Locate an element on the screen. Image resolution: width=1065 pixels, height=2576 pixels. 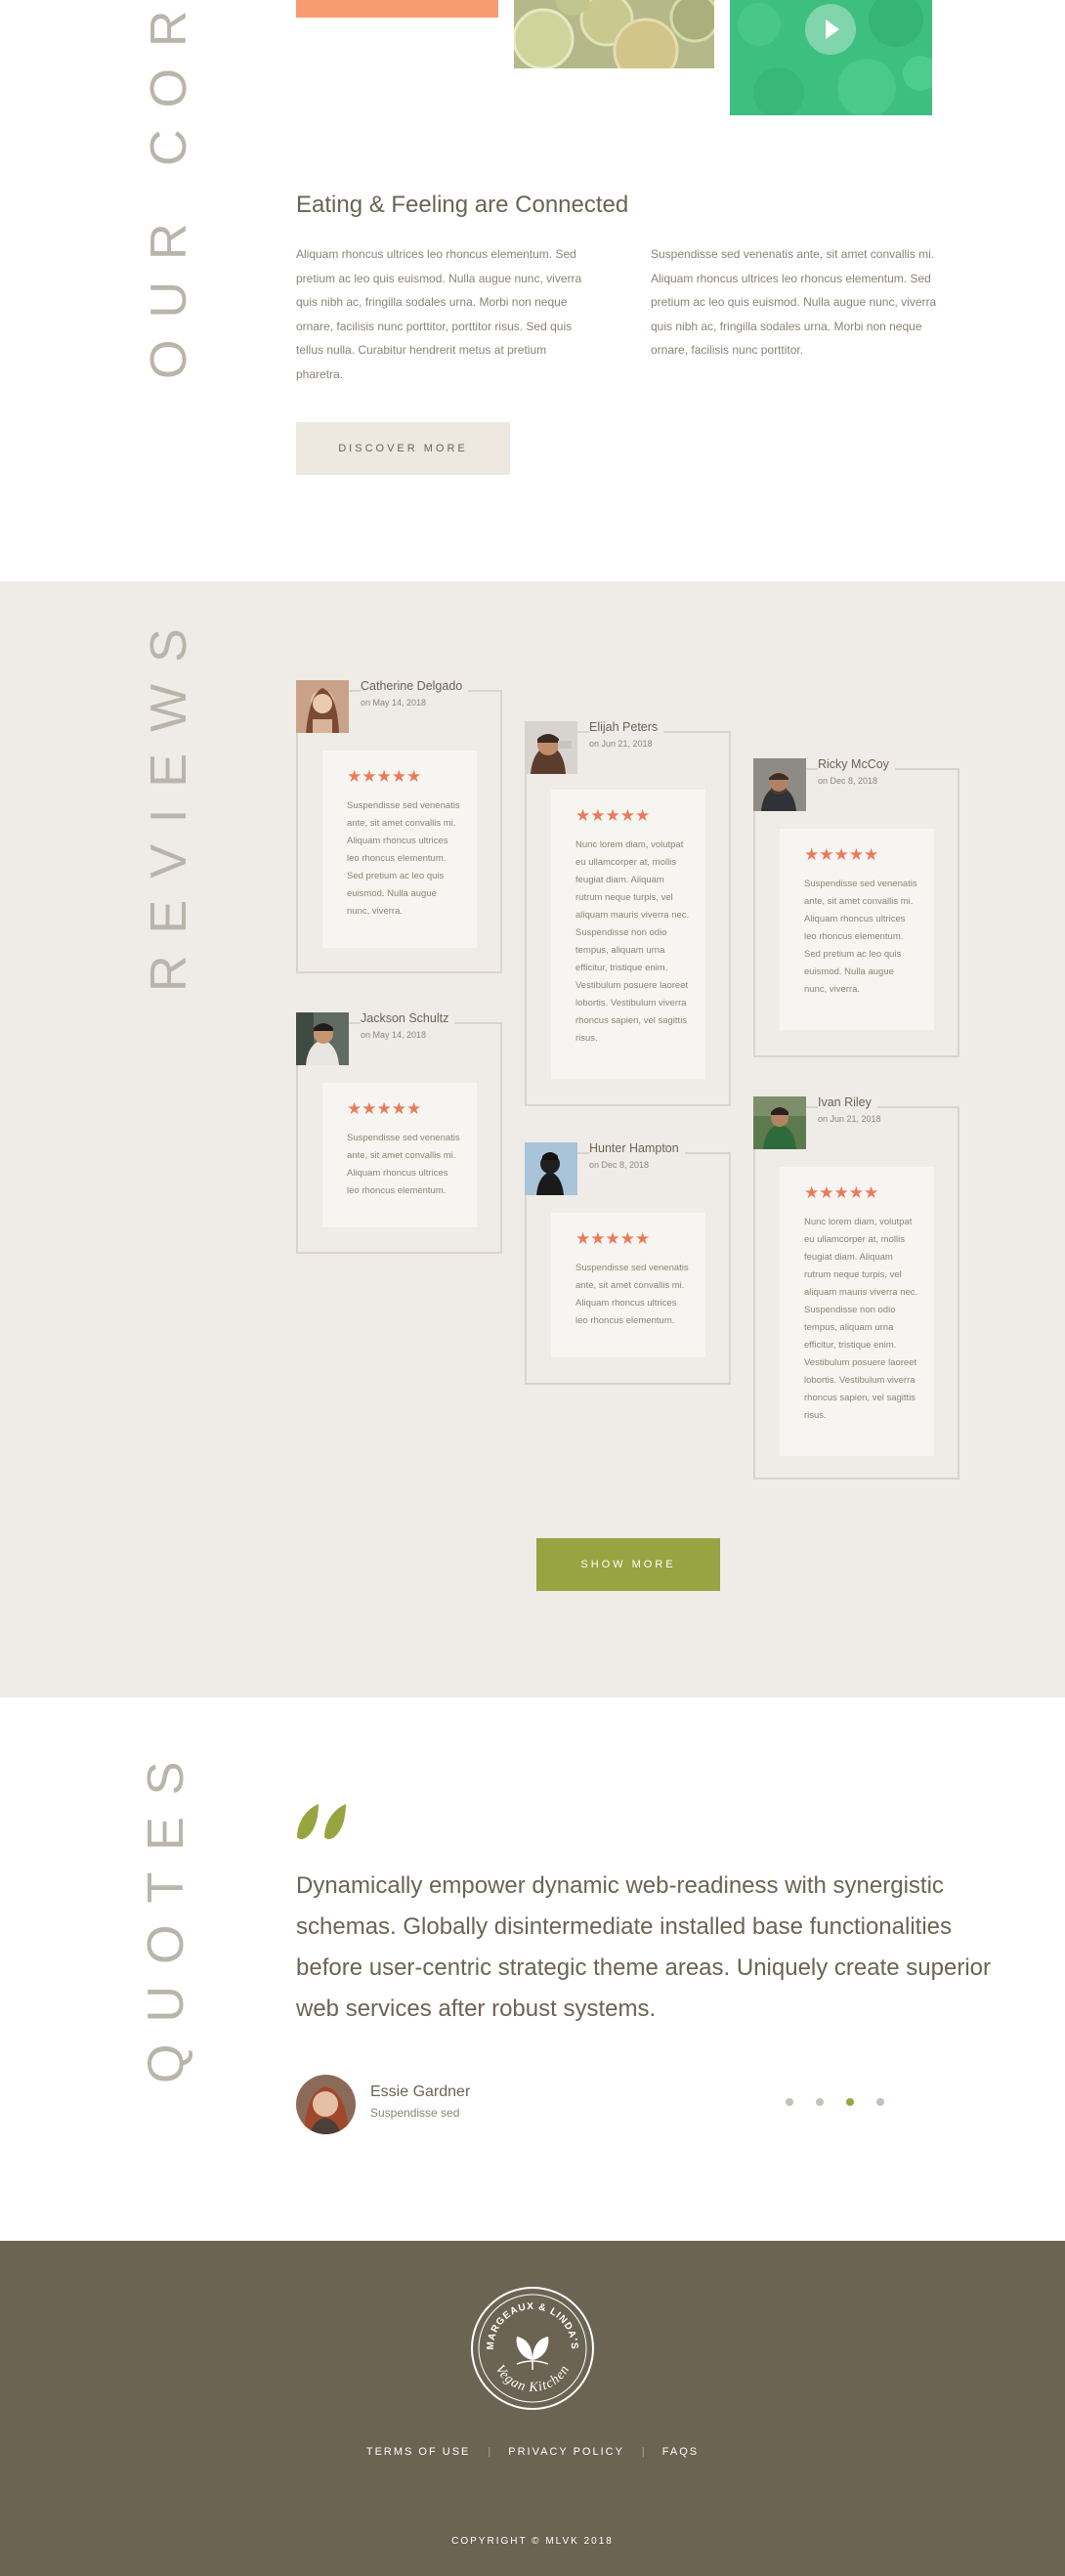
author-name: Essie Gardner is located at coordinates (420, 2091).